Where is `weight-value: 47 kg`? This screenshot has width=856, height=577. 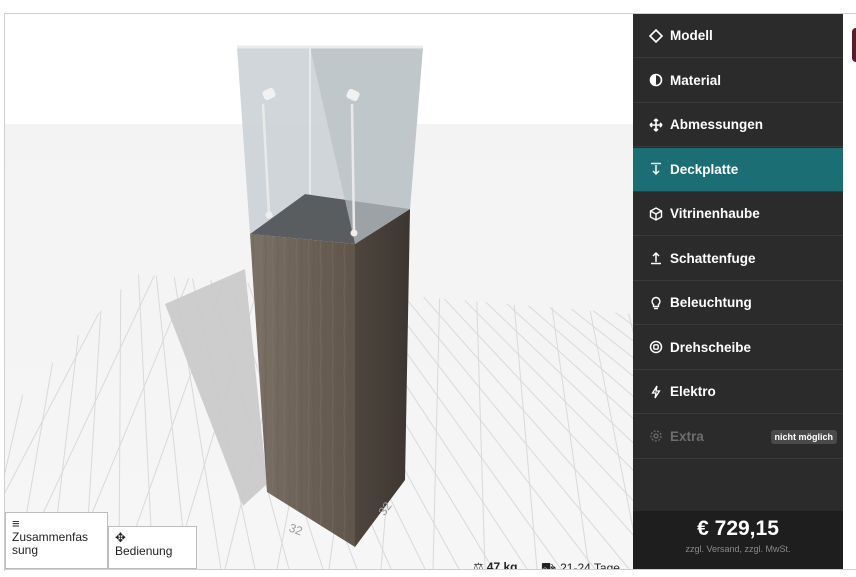
weight-value: 47 kg is located at coordinates (502, 564).